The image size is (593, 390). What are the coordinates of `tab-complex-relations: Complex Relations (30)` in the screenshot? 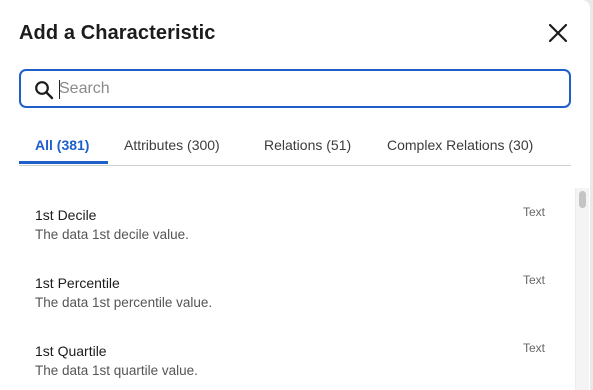 It's located at (460, 145).